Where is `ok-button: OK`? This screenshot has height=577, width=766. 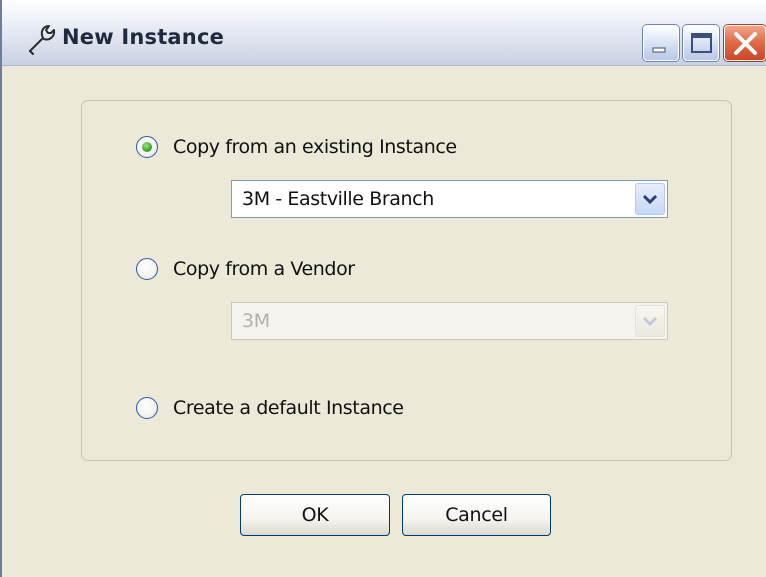 ok-button: OK is located at coordinates (315, 515).